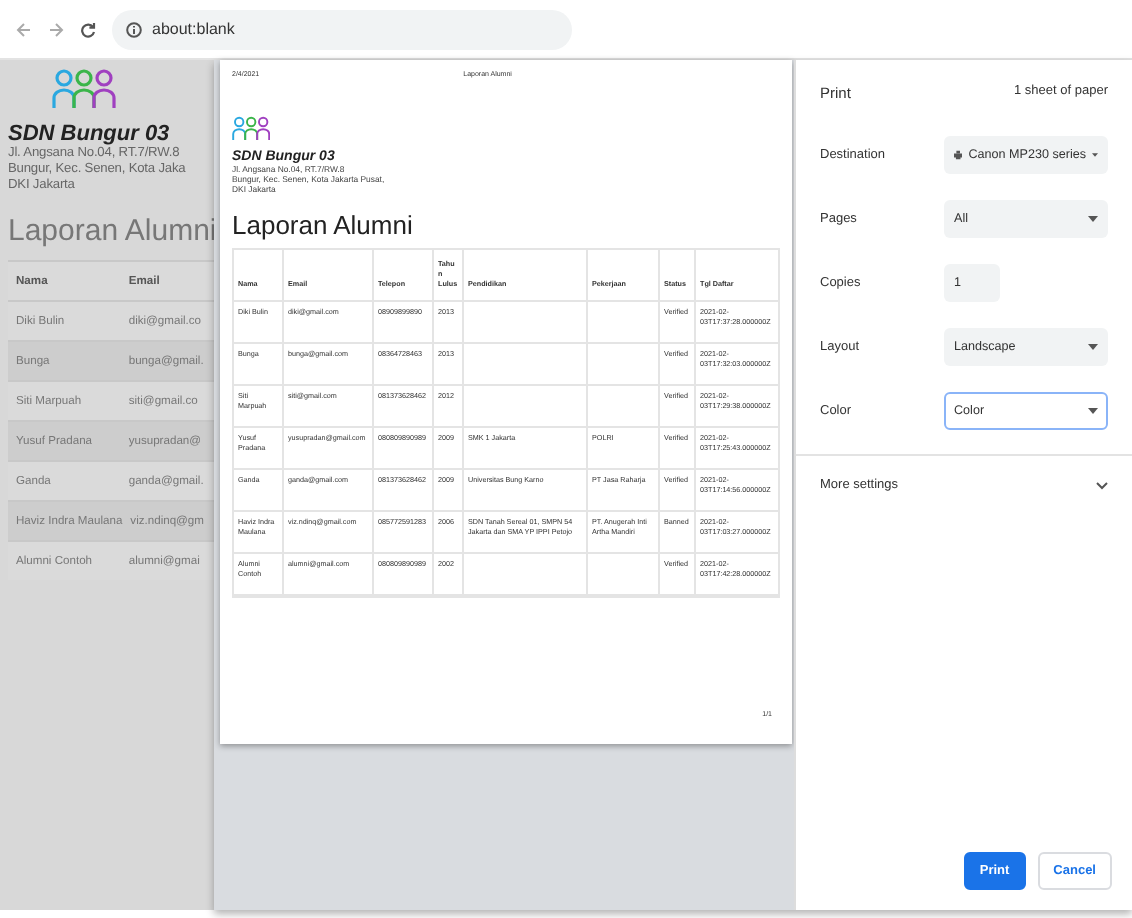 This screenshot has width=1132, height=918. Describe the element at coordinates (134, 29) in the screenshot. I see `info-icon` at that location.